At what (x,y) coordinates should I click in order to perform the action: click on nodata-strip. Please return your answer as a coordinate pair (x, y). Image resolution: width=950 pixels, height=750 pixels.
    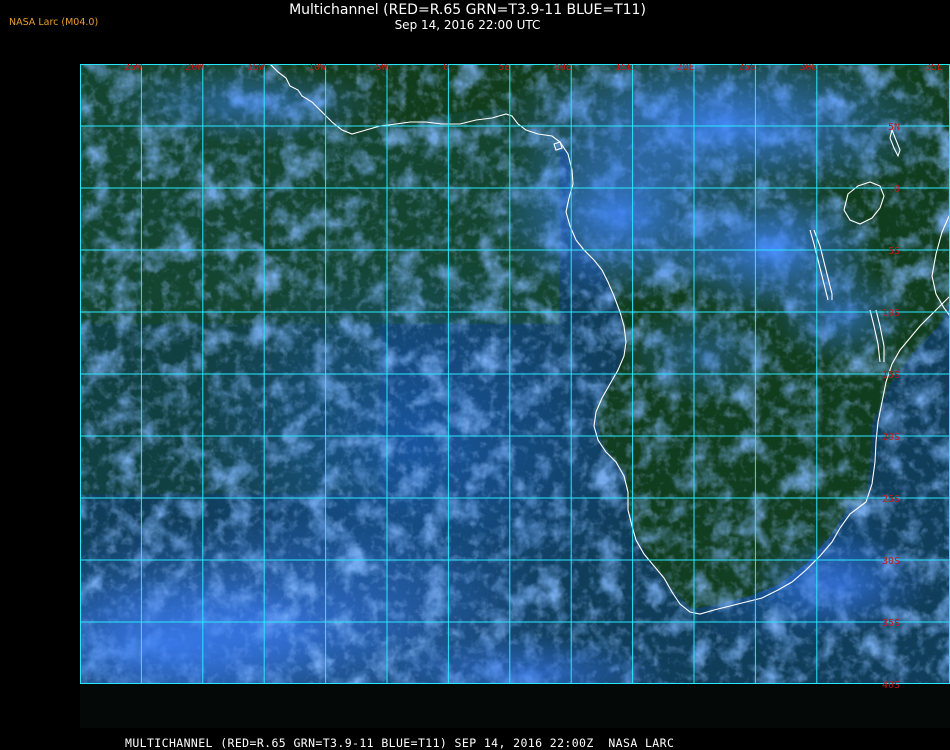
    Looking at the image, I should click on (515, 706).